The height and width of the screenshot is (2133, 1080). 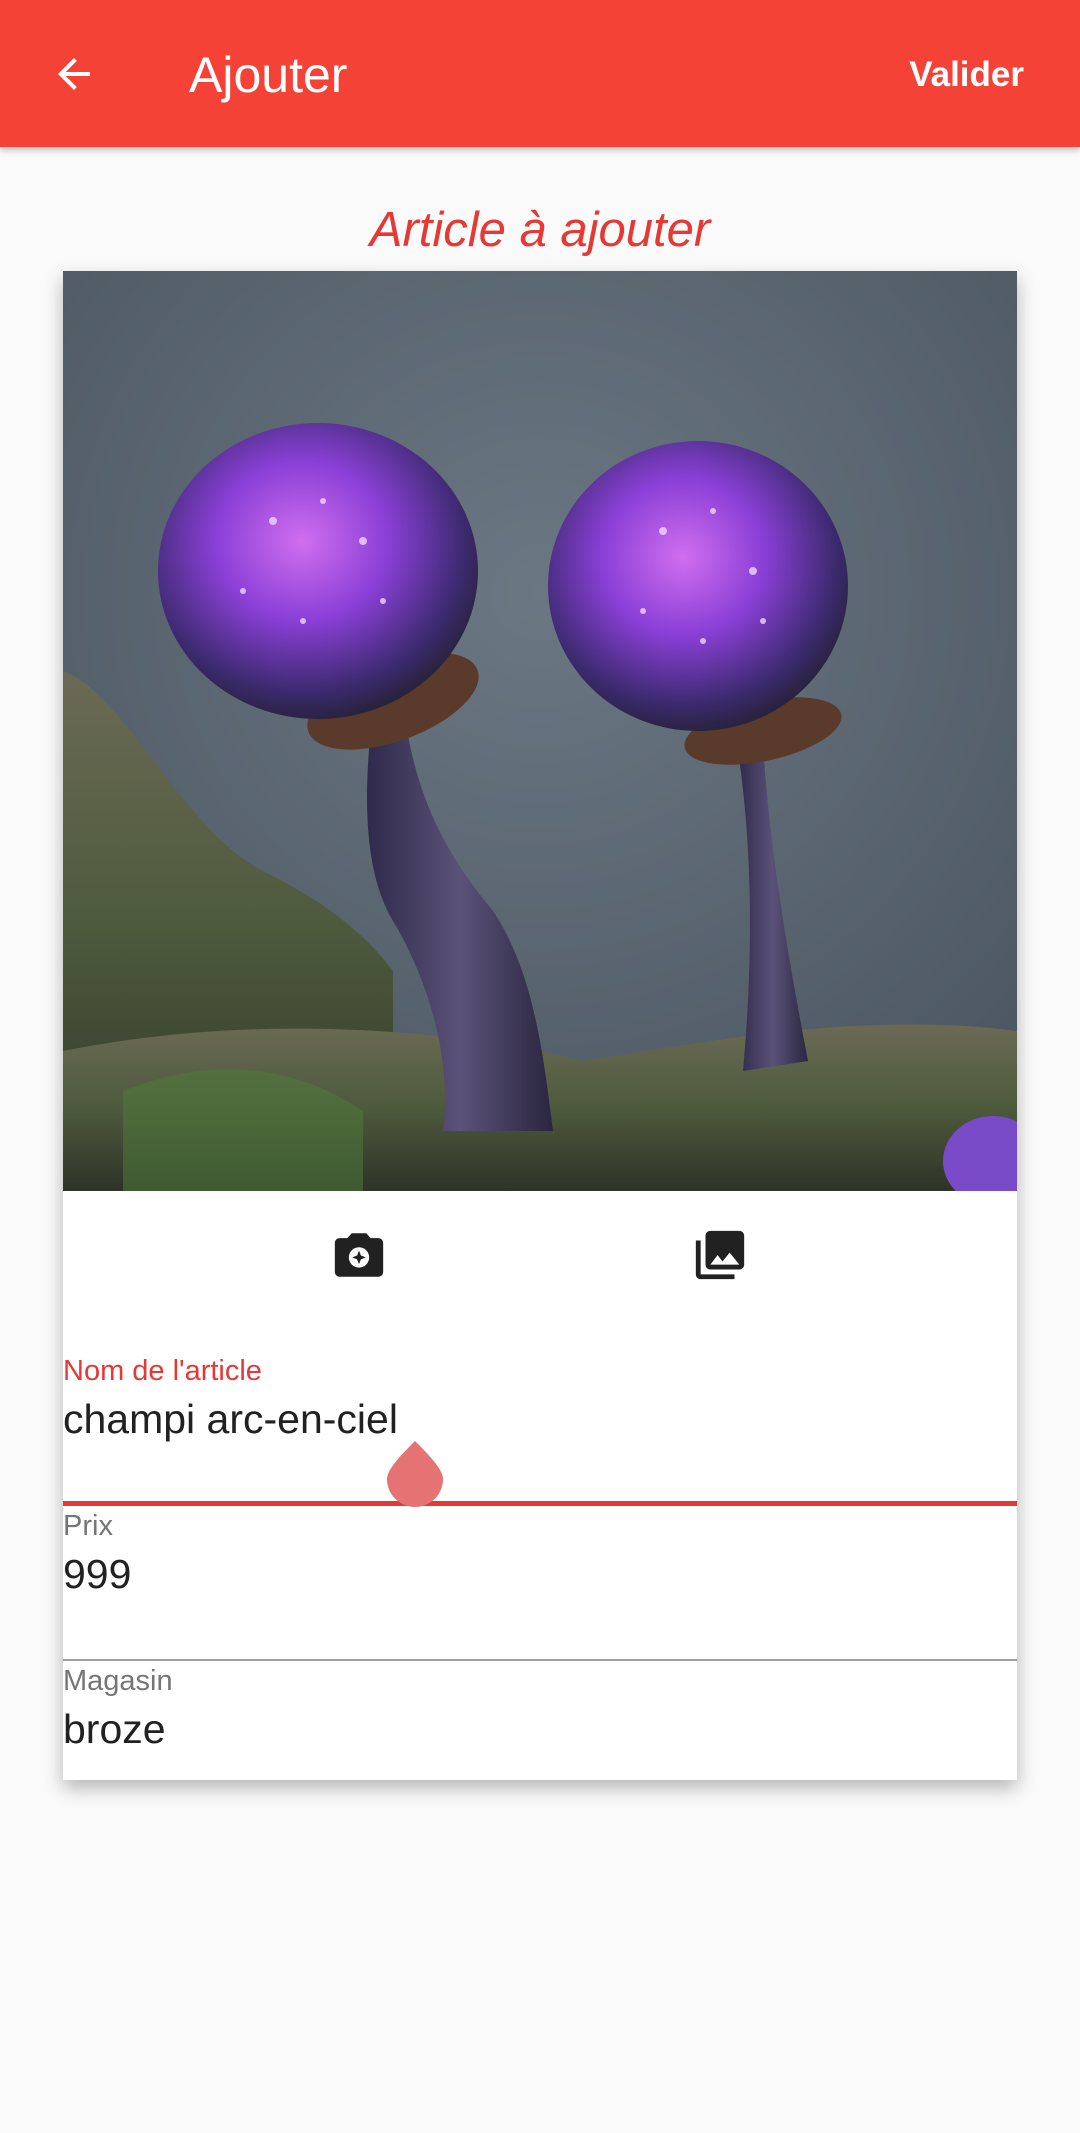 I want to click on shop-field: Magasin broze, so click(x=540, y=1720).